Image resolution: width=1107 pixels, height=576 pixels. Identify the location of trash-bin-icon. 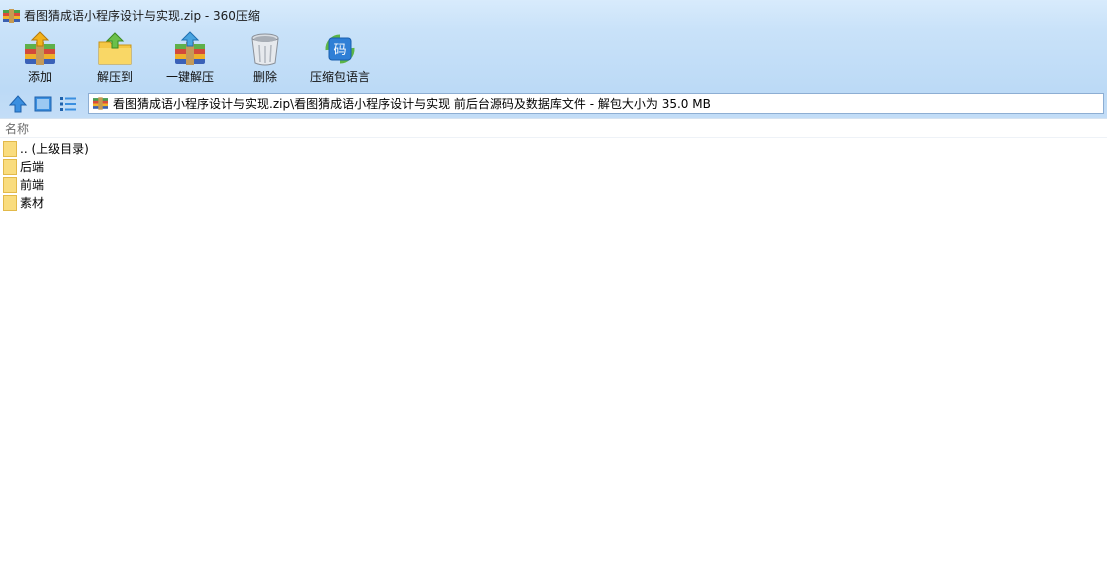
(265, 49).